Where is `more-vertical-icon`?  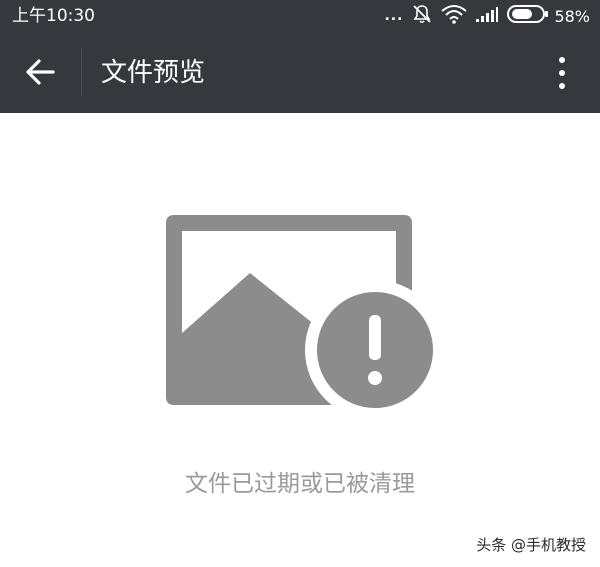
more-vertical-icon is located at coordinates (562, 73).